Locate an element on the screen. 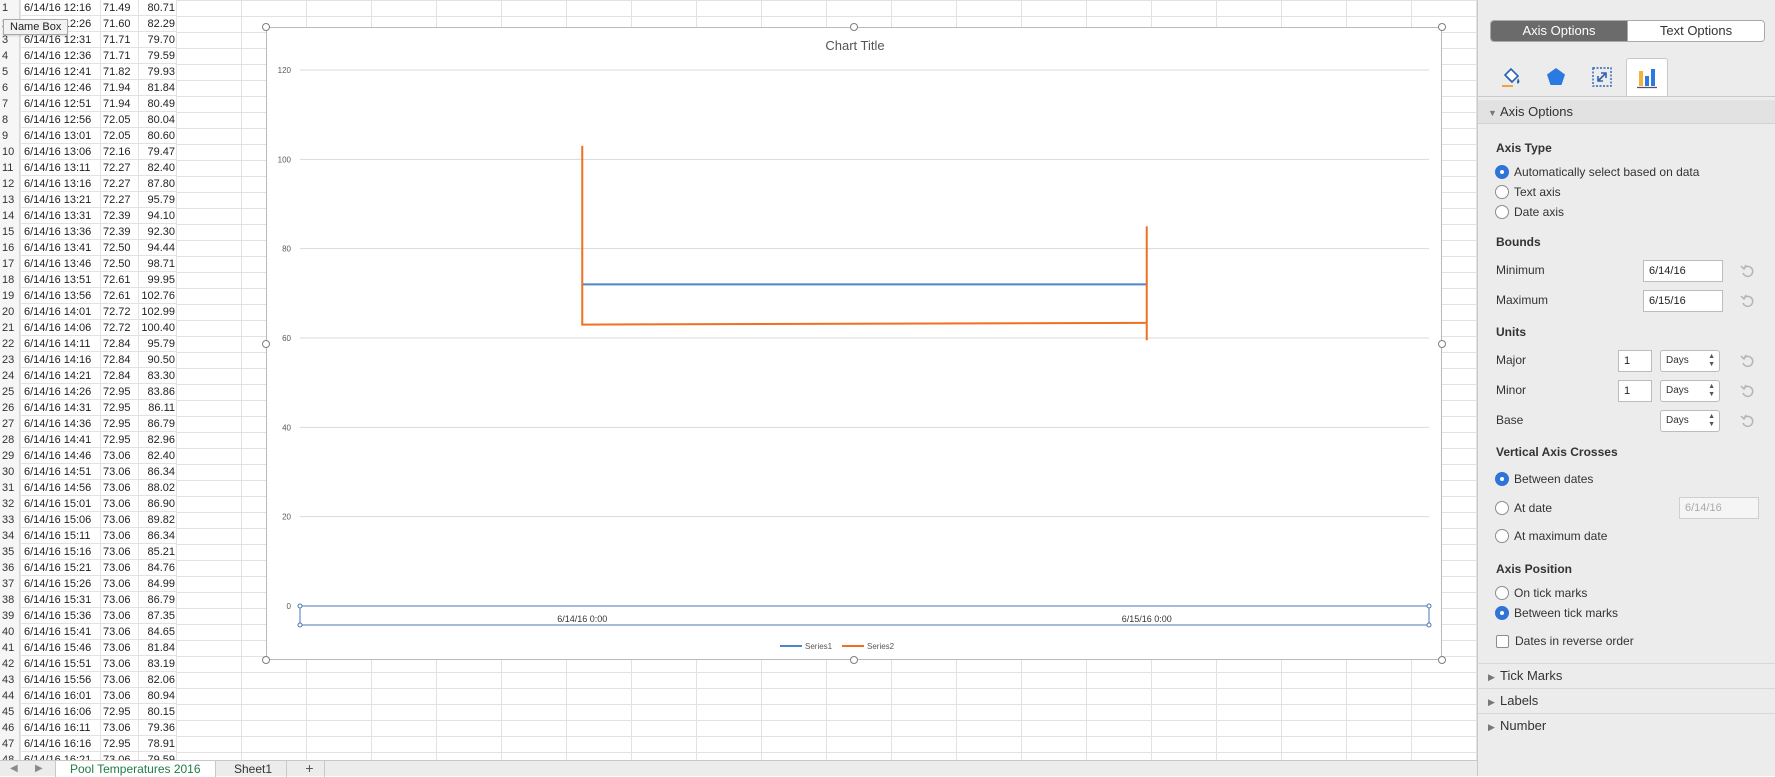 This screenshot has width=1775, height=777. table-row: 14 6/14/16 13:31 72.39 94.10 is located at coordinates (88, 216).